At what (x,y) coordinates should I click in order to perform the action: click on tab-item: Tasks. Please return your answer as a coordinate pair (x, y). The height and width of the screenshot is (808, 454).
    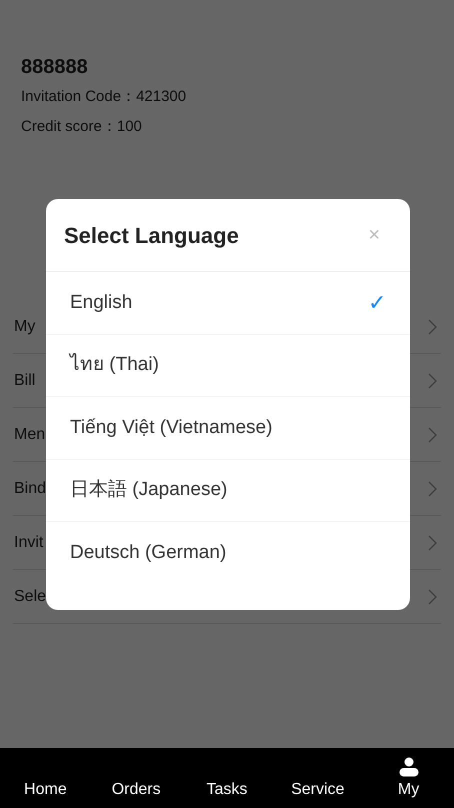
    Looking at the image, I should click on (226, 790).